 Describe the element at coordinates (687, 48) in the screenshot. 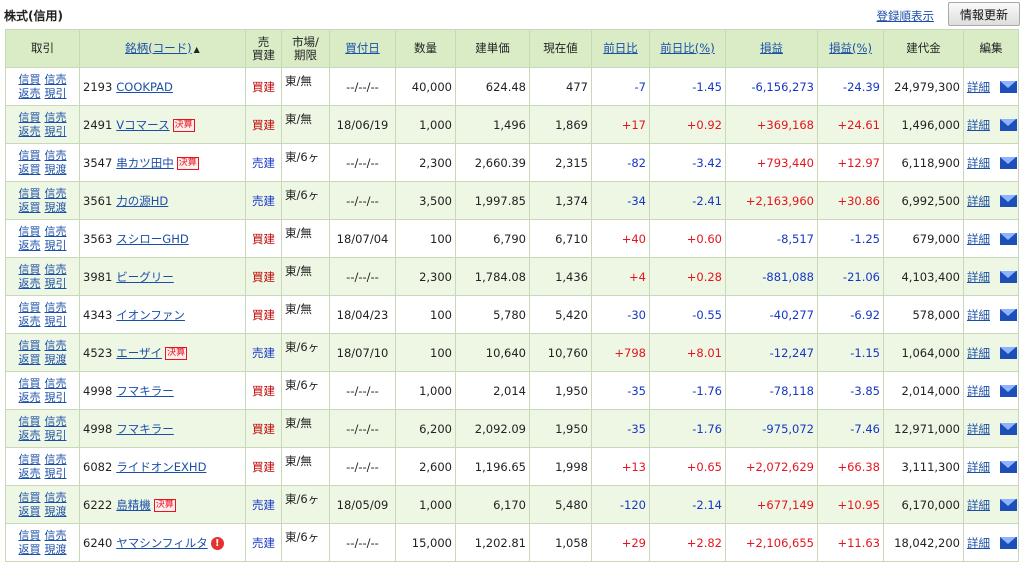

I see `col-prev-diff-pct: 前日比(%)` at that location.